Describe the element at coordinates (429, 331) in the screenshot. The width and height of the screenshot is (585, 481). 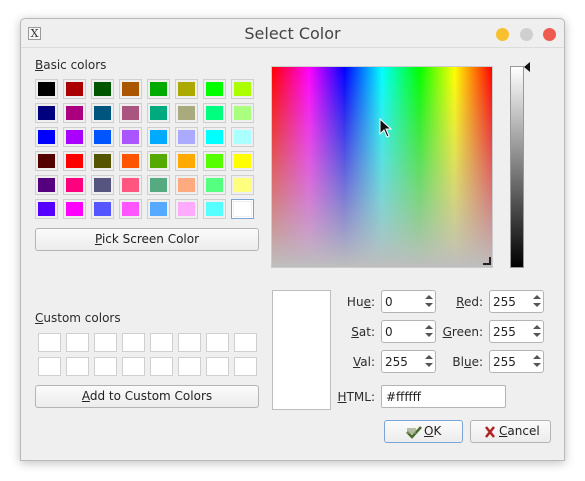
I see `sat-stepper` at that location.